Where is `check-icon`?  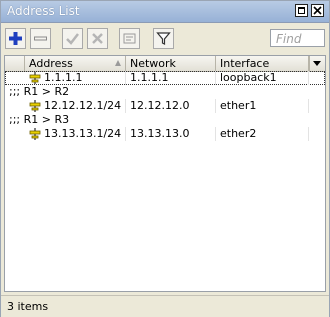
check-icon is located at coordinates (72, 39).